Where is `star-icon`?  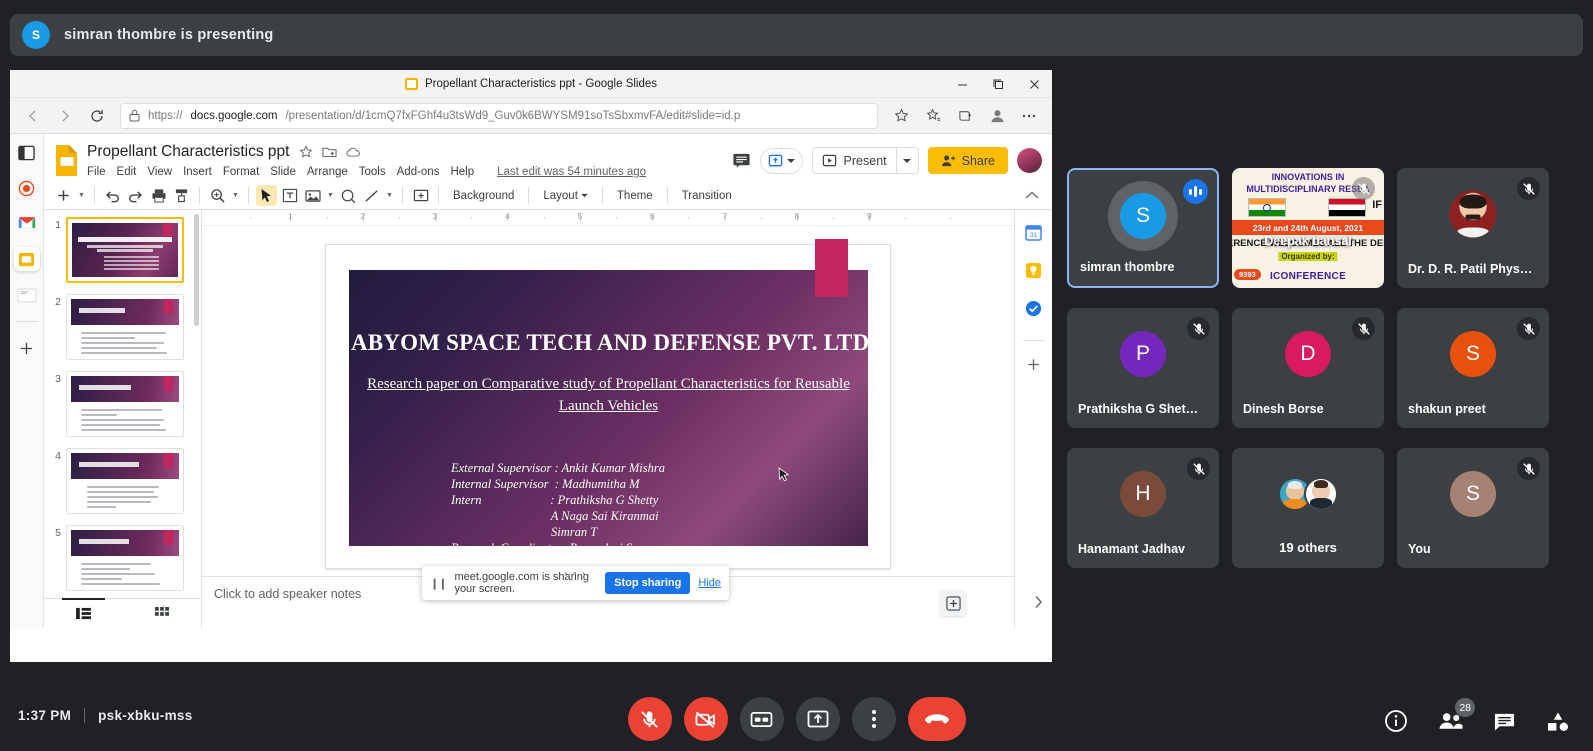
star-icon is located at coordinates (305, 152).